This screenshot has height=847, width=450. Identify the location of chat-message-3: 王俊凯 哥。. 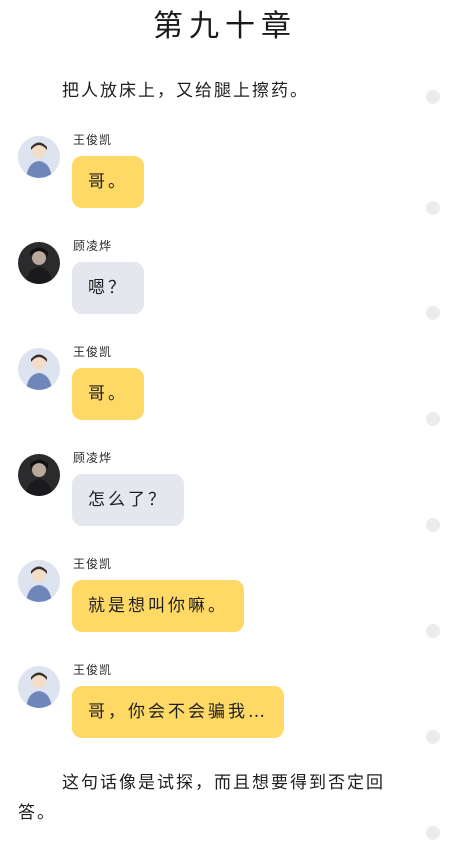
(218, 391).